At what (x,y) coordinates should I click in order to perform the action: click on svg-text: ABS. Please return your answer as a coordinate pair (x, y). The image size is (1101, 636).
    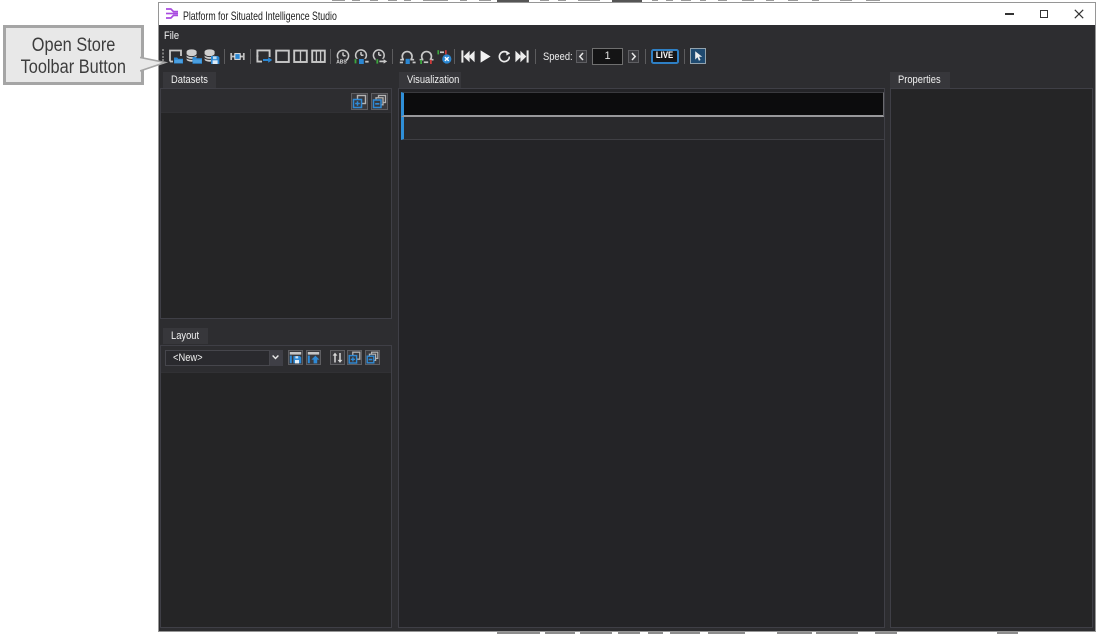
    Looking at the image, I should click on (341, 61).